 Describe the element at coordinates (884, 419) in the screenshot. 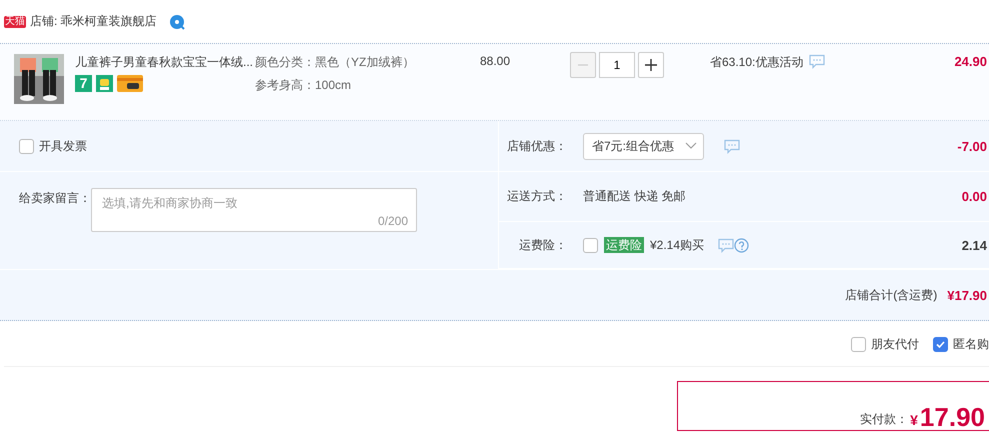

I see `payment-label: 实付款：` at that location.